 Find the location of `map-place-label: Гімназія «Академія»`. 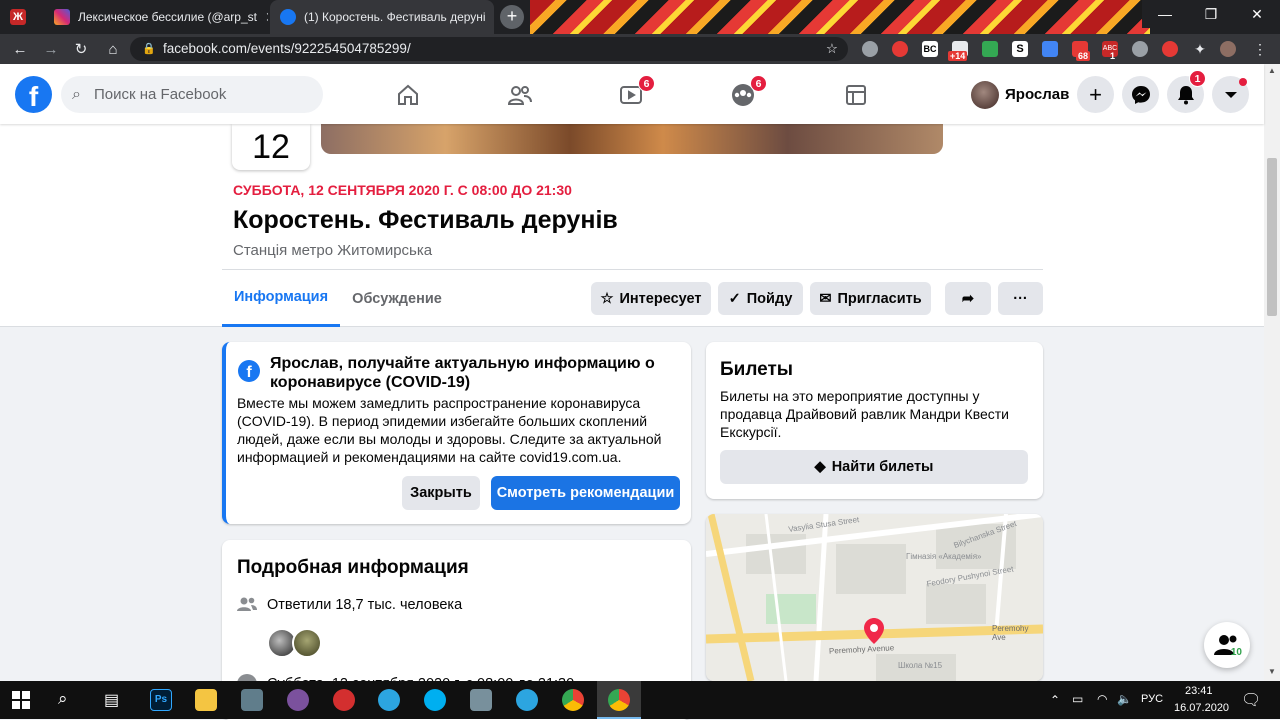

map-place-label: Гімназія «Академія» is located at coordinates (944, 556).